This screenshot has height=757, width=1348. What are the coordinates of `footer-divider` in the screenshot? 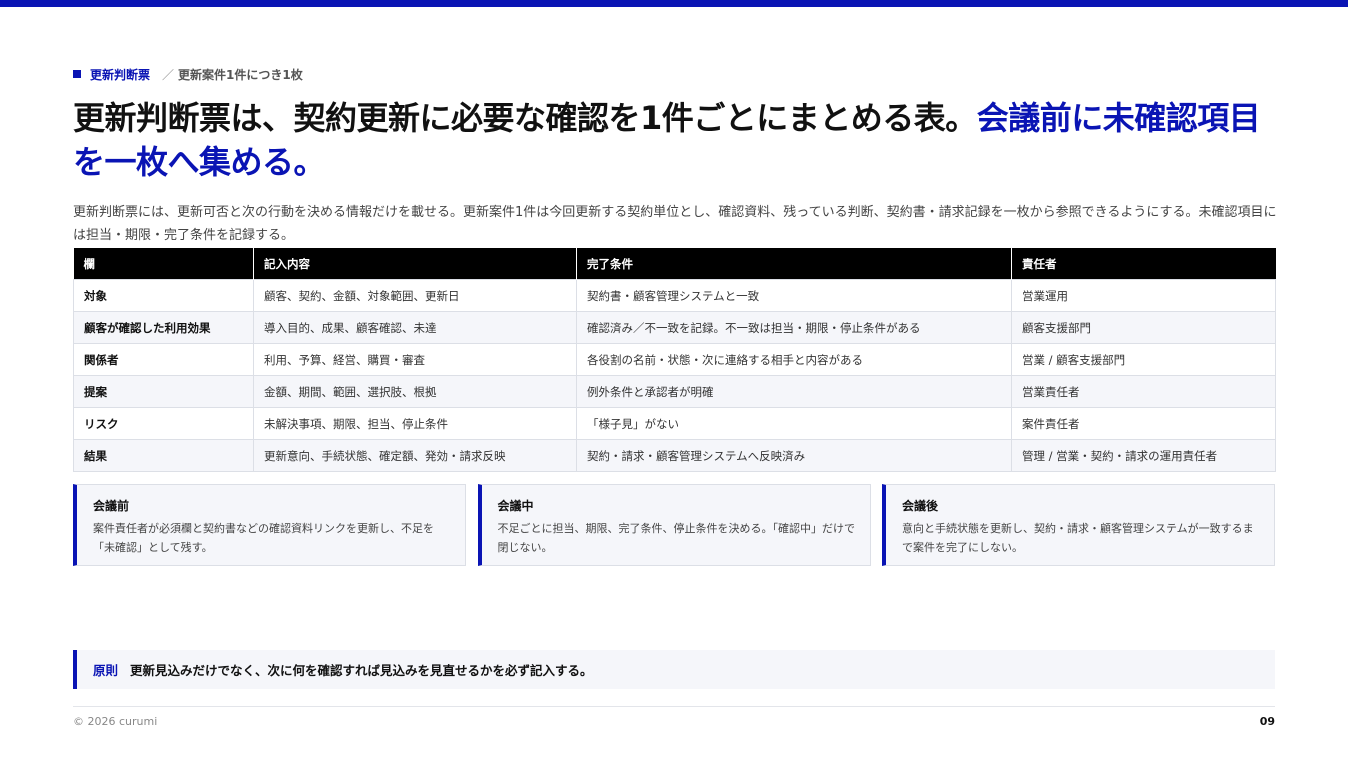 It's located at (674, 706).